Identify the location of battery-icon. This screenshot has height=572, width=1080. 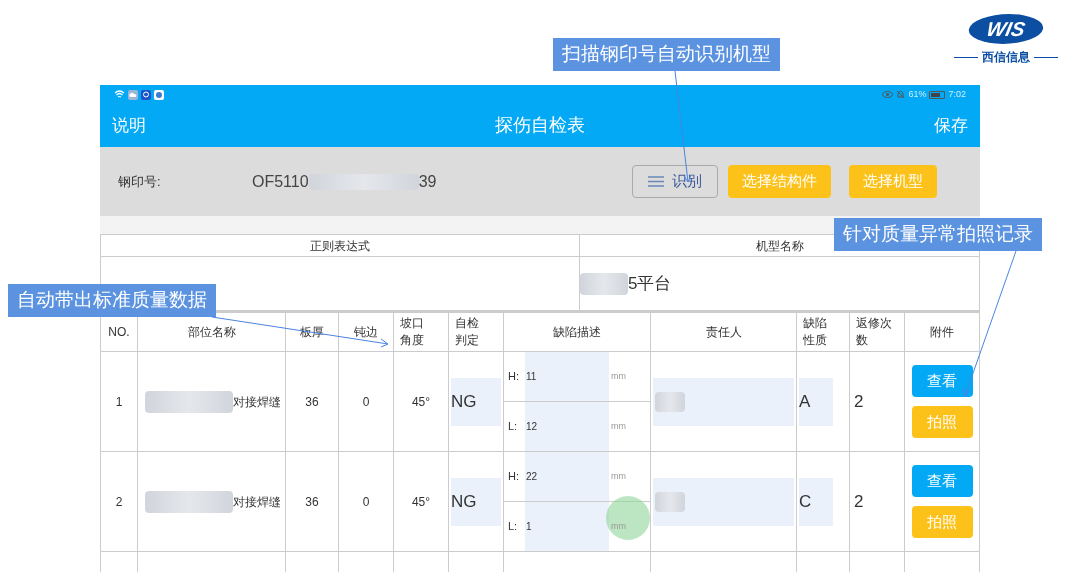
(937, 94).